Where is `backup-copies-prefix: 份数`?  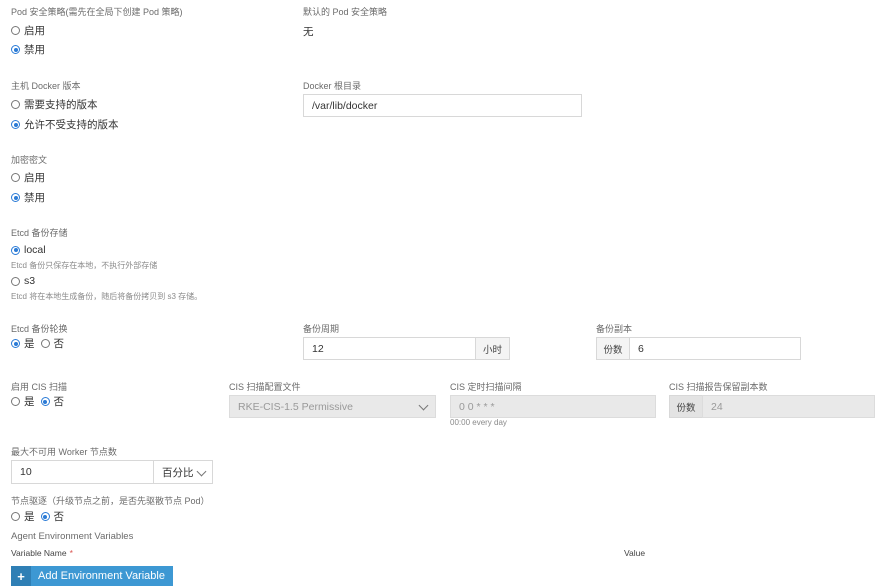
backup-copies-prefix: 份数 is located at coordinates (613, 348).